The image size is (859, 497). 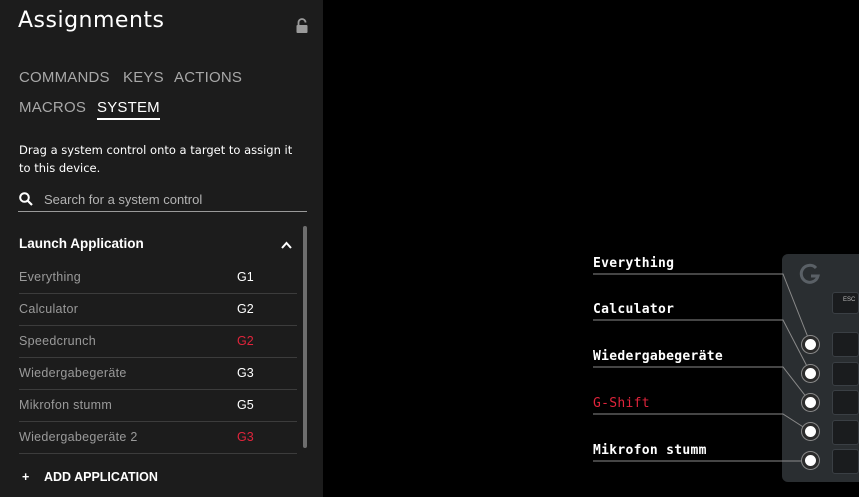 What do you see at coordinates (650, 450) in the screenshot?
I see `callout-label-mikrofon-stumm: Mikrofon stumm` at bounding box center [650, 450].